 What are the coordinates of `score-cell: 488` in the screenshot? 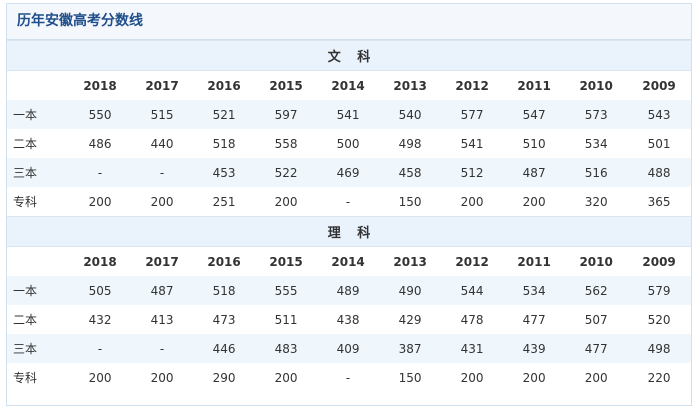 It's located at (659, 172).